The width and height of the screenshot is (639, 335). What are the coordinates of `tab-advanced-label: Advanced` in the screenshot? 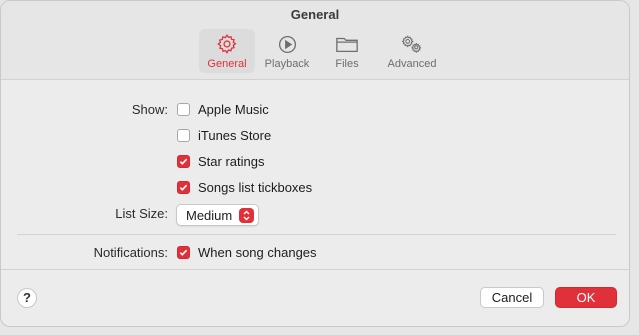 It's located at (412, 64).